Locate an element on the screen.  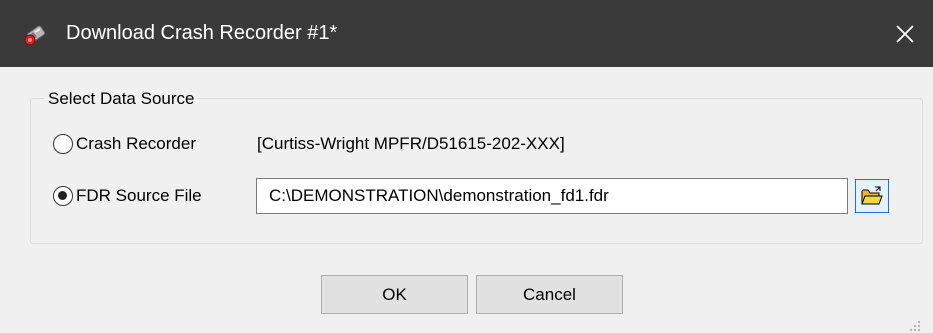
fdr-source-file-radio is located at coordinates (63, 196).